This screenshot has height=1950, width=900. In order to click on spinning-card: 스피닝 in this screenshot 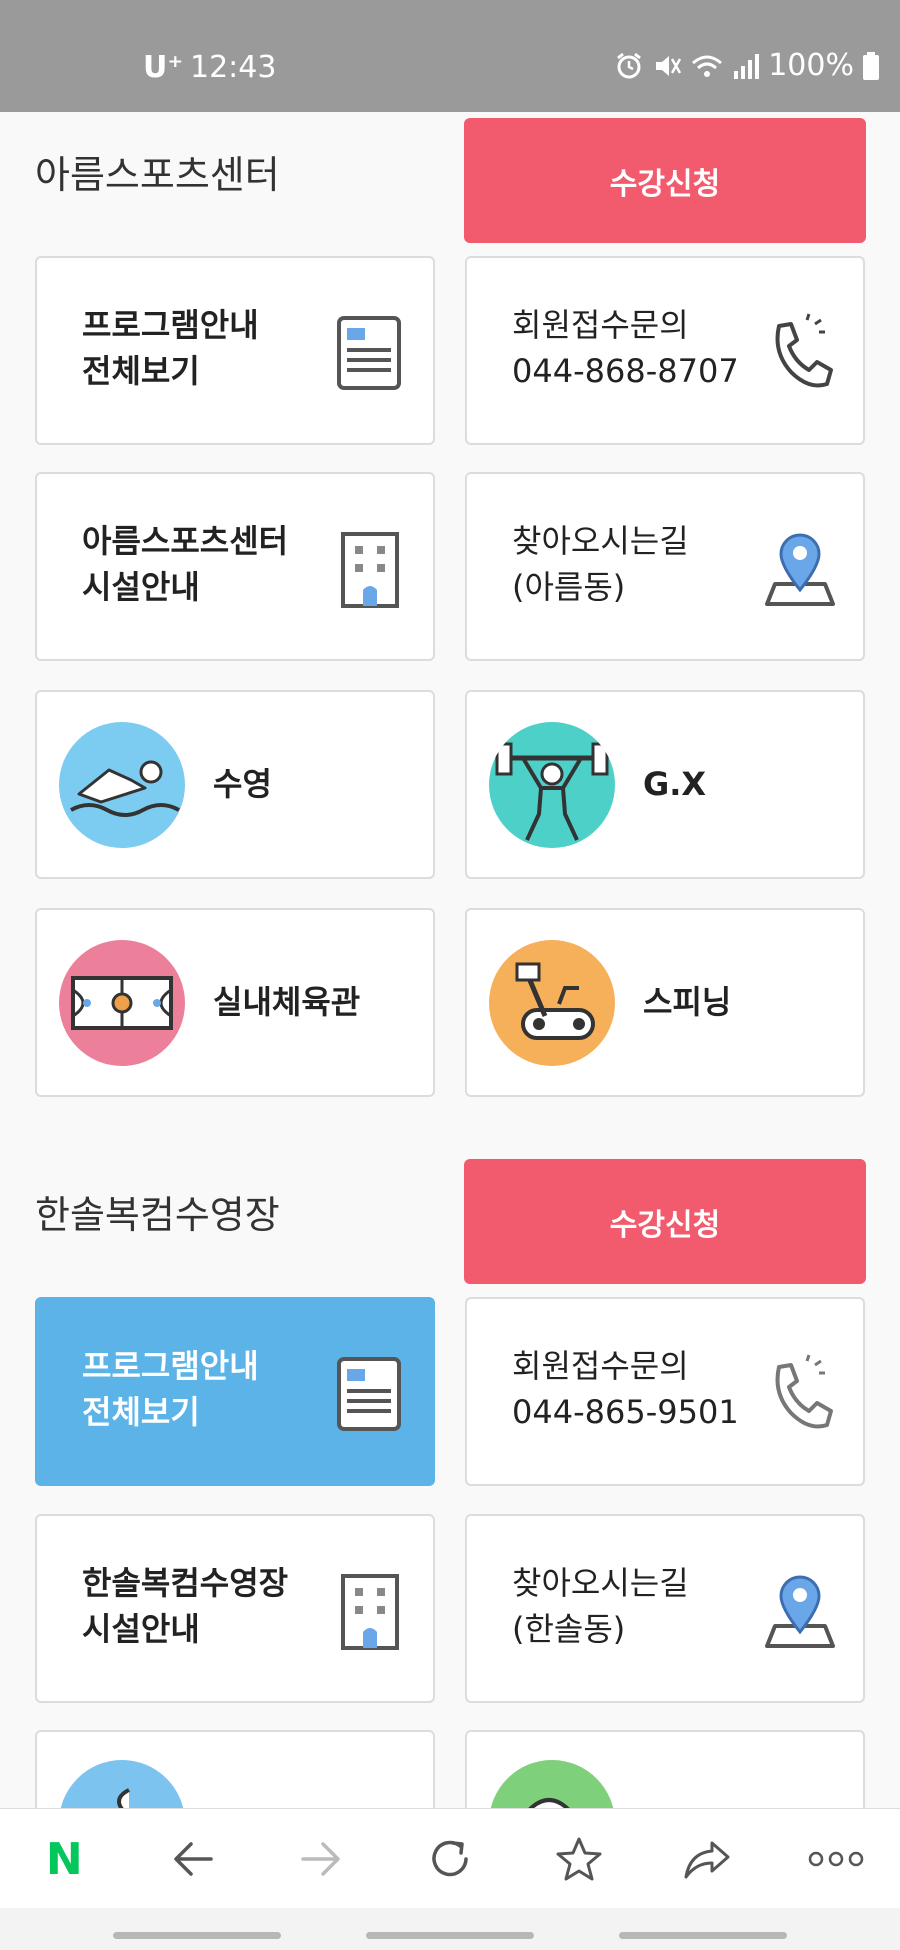, I will do `click(665, 1002)`.